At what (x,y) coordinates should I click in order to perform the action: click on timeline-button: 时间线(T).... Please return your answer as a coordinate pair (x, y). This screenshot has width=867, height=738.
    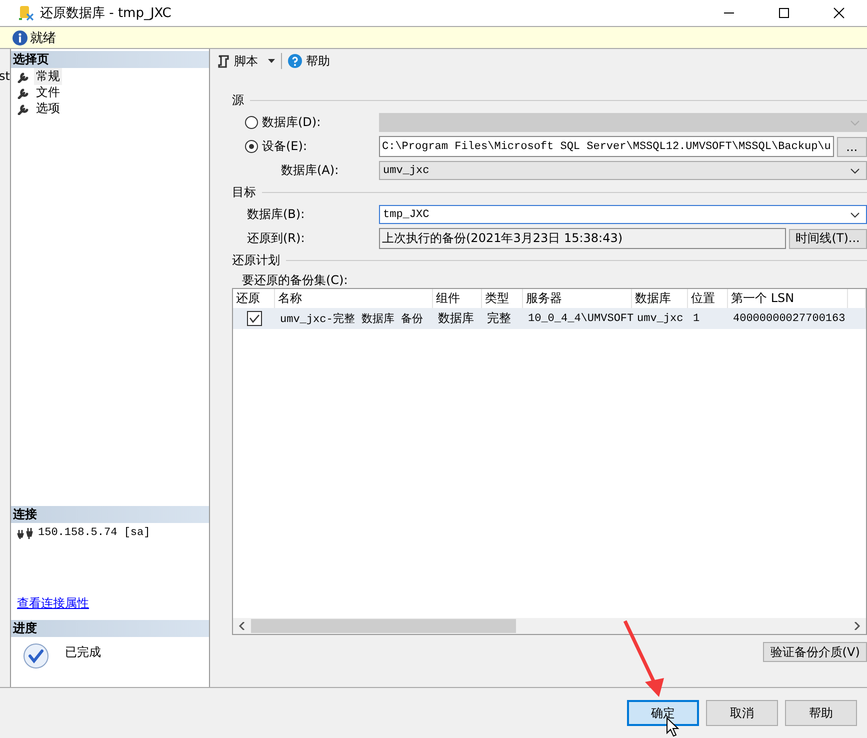
    Looking at the image, I should click on (827, 238).